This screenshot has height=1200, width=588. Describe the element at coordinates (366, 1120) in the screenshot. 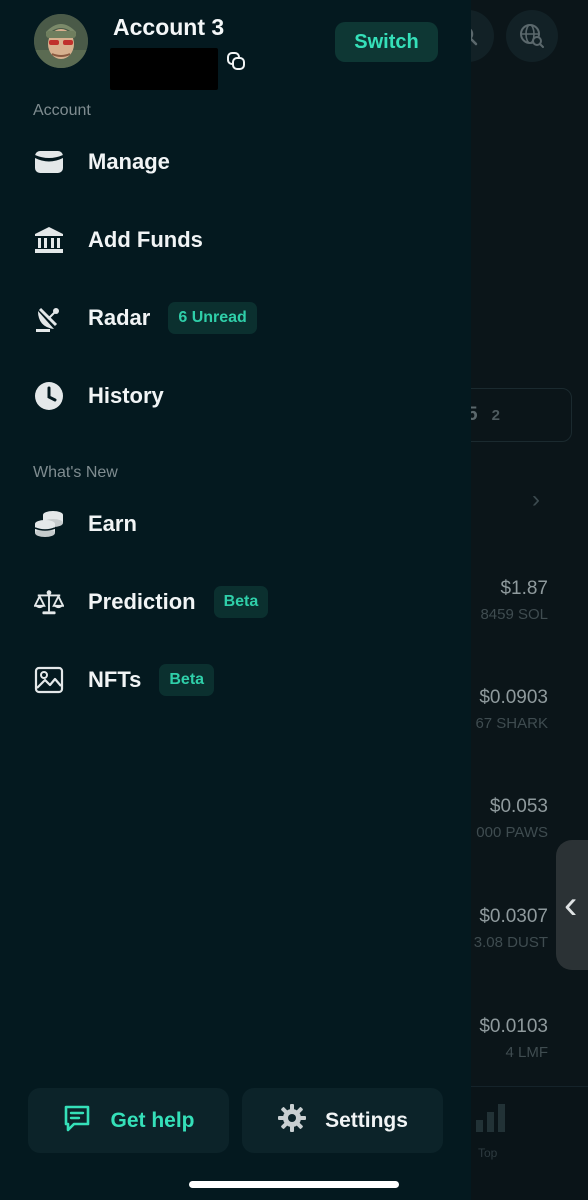

I see `settings-label: Settings` at that location.